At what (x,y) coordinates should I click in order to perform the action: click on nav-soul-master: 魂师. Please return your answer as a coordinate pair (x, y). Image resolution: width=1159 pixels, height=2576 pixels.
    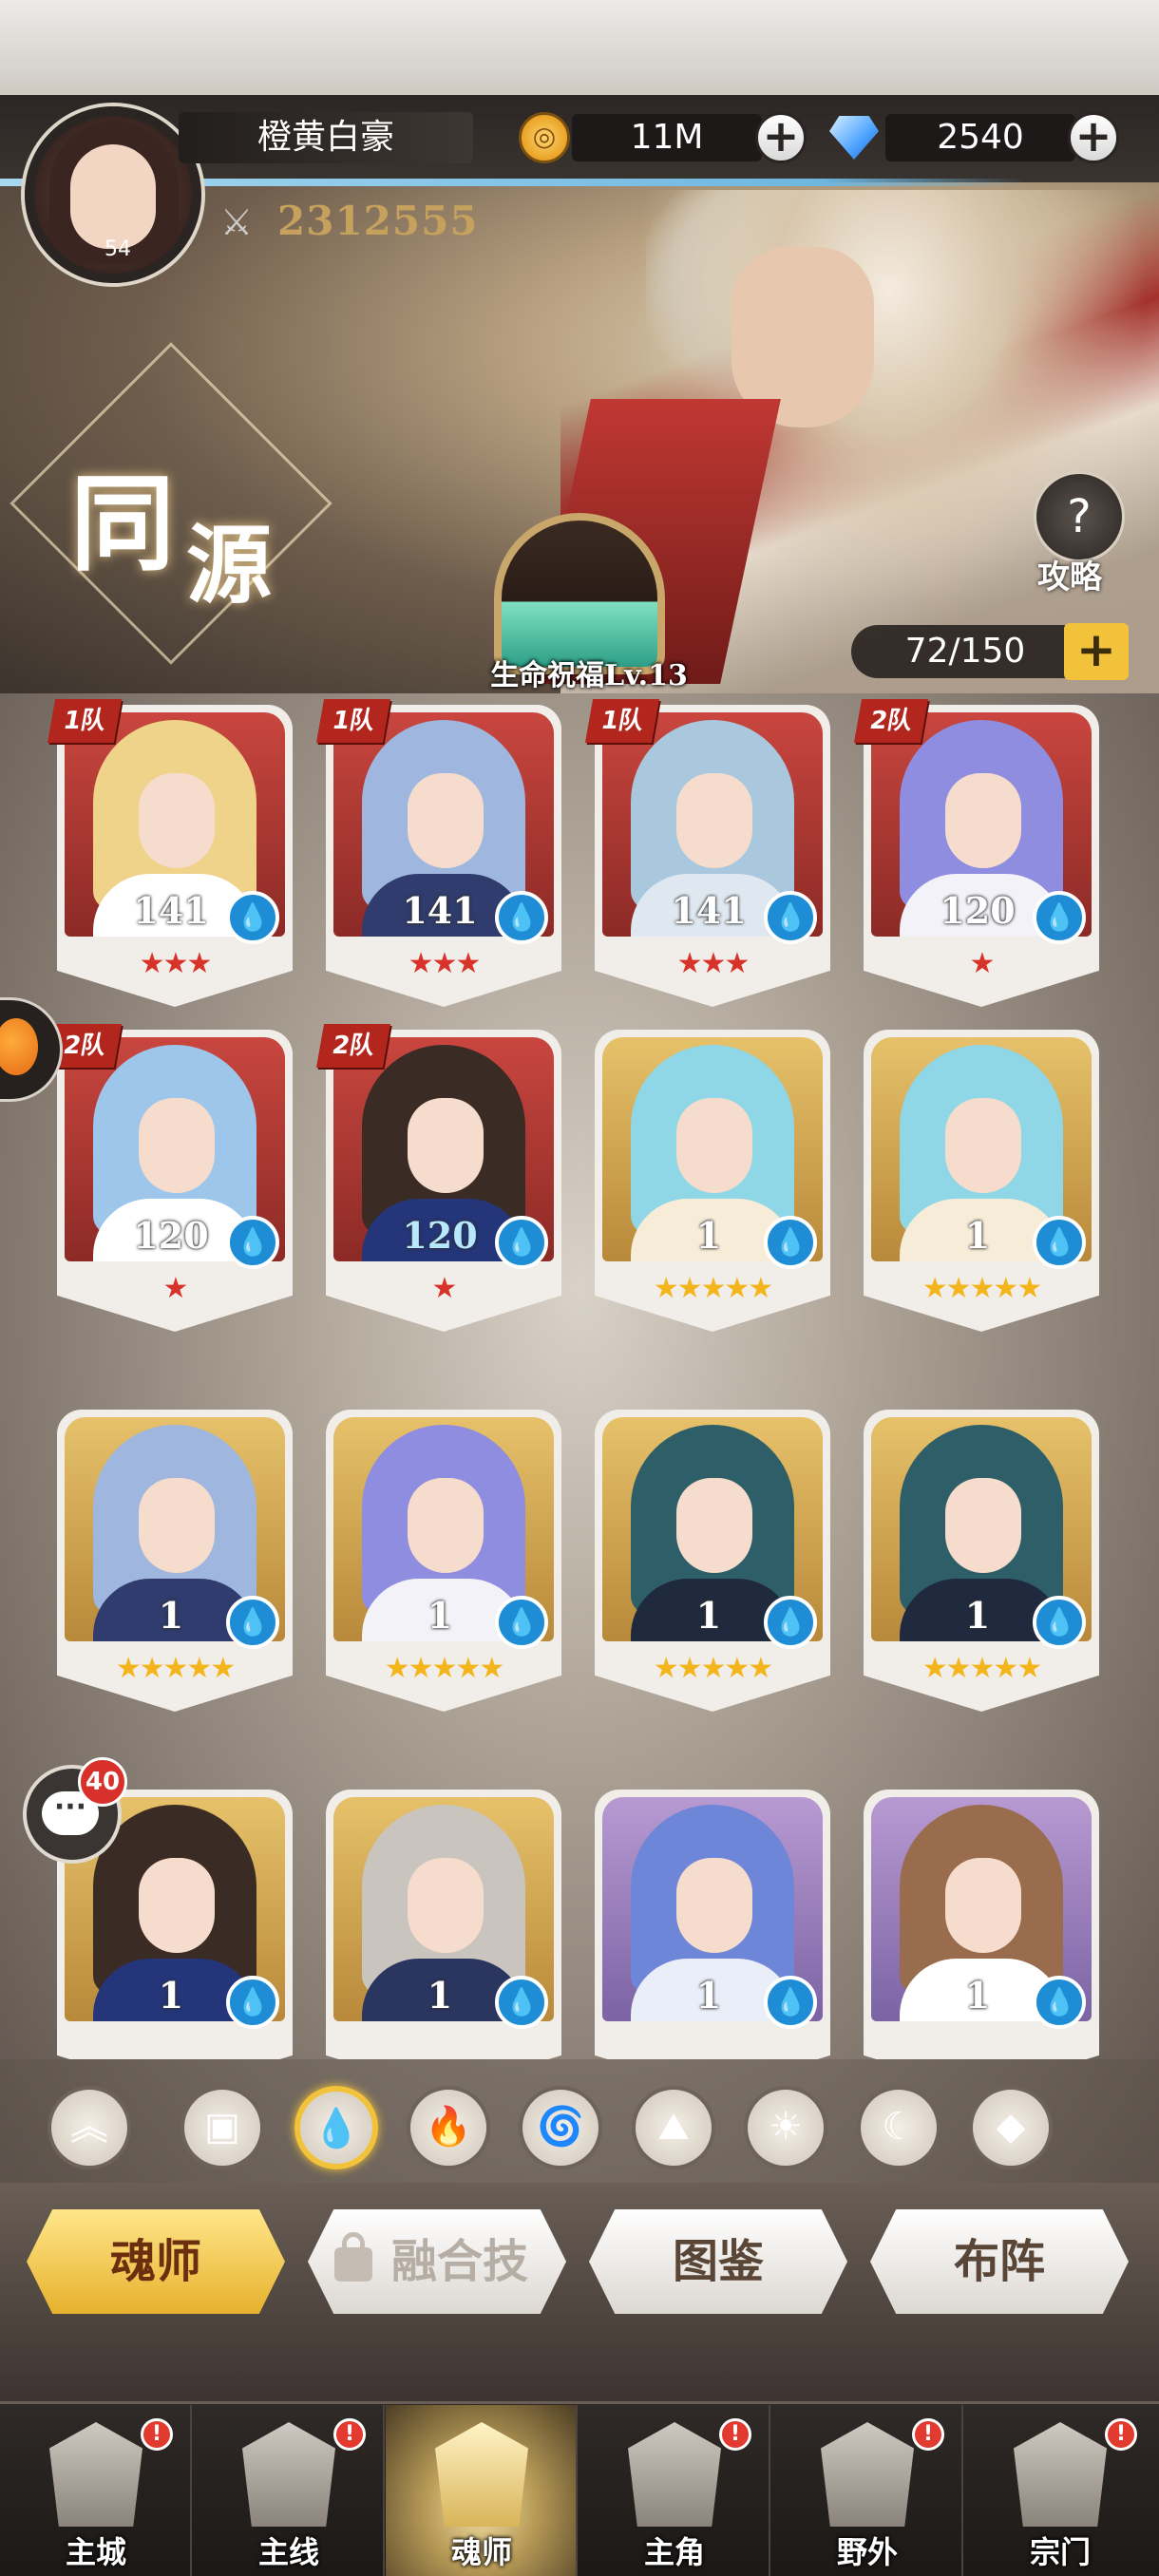
    Looking at the image, I should click on (482, 2490).